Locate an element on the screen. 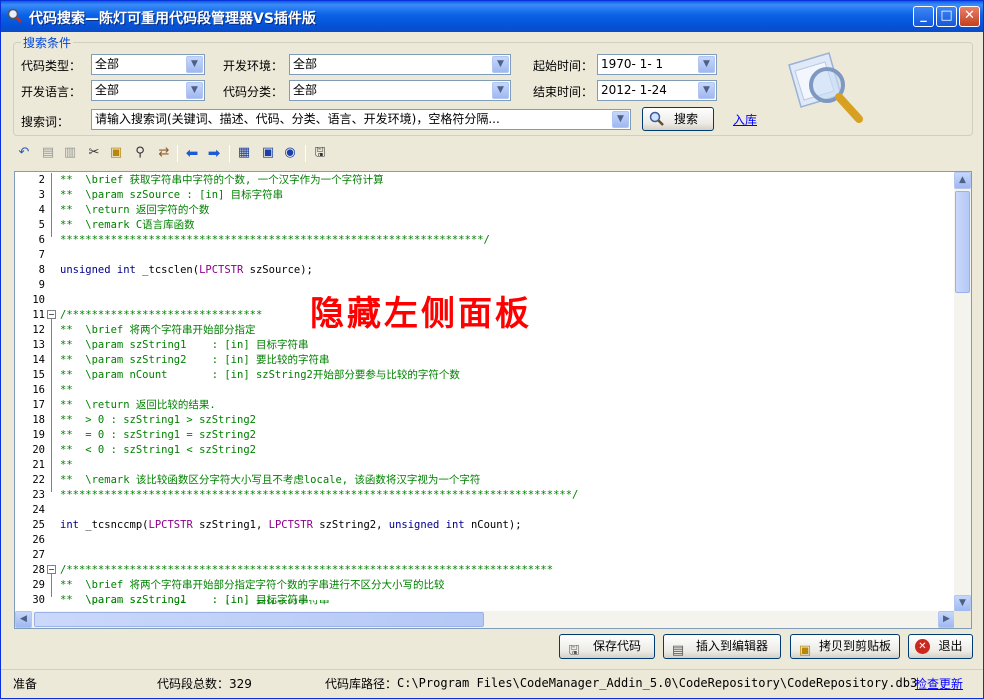 The image size is (984, 699). line-number: 14 is located at coordinates (38, 360).